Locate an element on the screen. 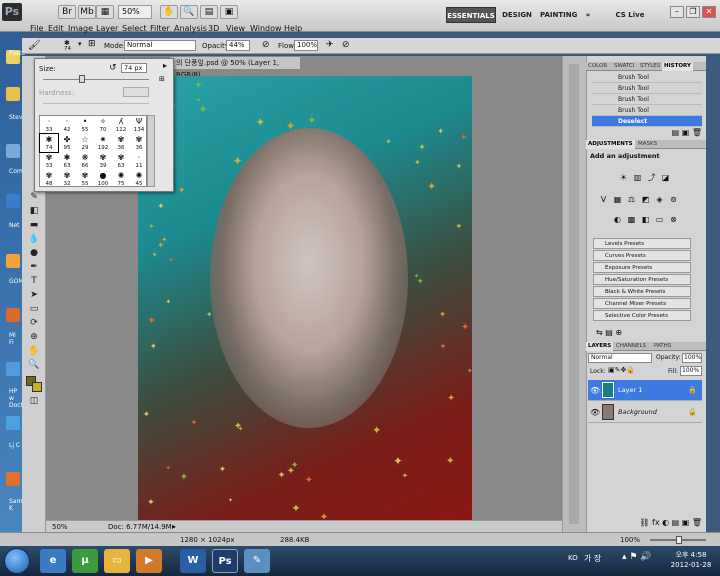  picker-menu-icon: ▸ is located at coordinates (165, 65).